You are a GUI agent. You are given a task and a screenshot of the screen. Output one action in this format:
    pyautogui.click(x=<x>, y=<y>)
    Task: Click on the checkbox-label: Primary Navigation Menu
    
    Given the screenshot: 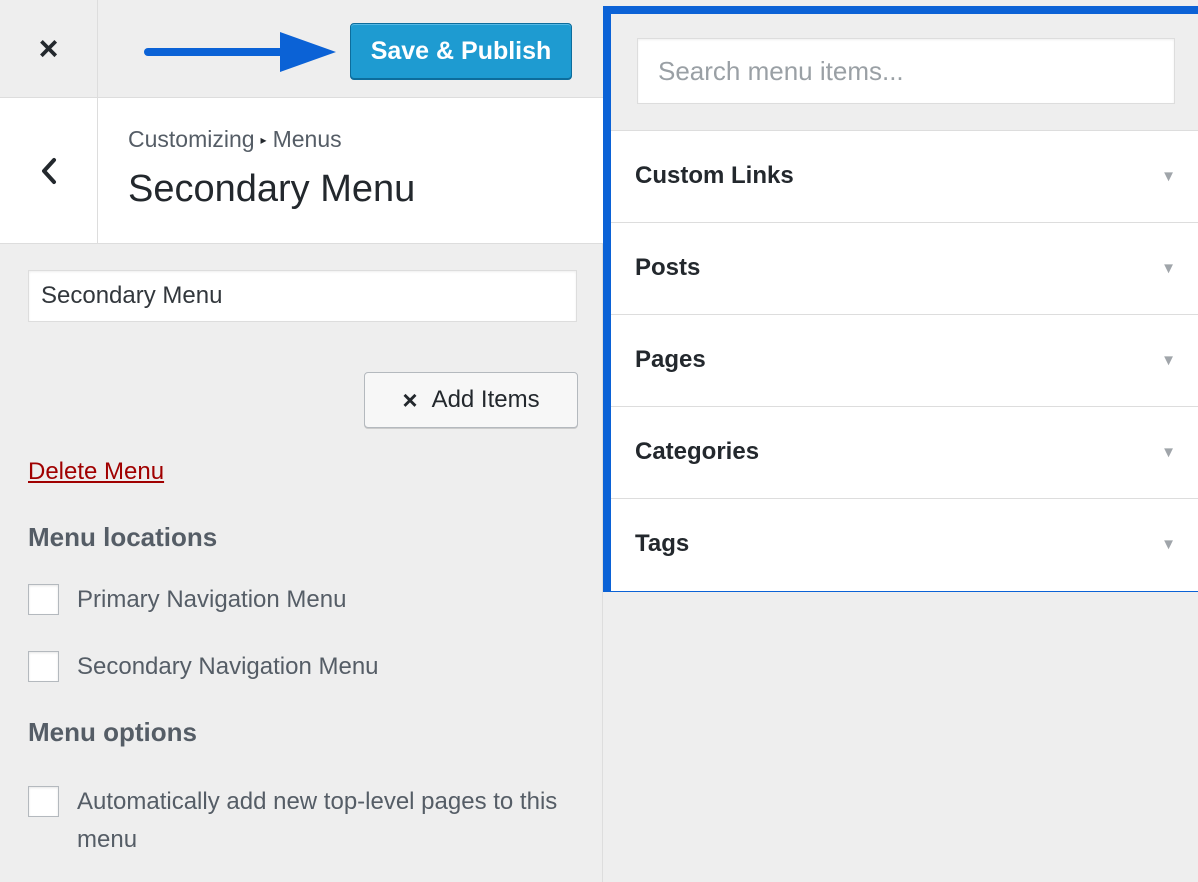 What is the action you would take?
    pyautogui.click(x=212, y=599)
    